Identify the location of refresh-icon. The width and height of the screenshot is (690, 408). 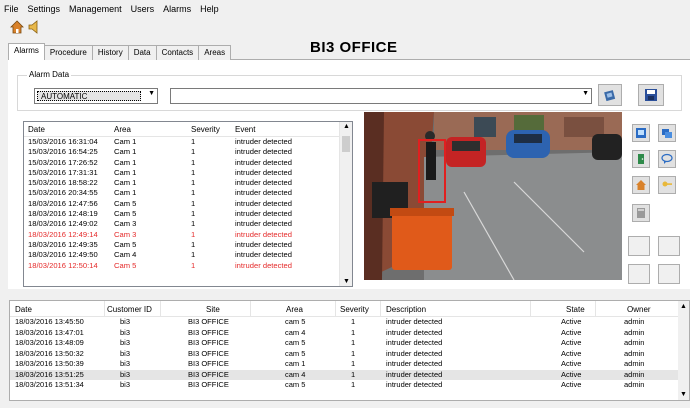
(610, 96).